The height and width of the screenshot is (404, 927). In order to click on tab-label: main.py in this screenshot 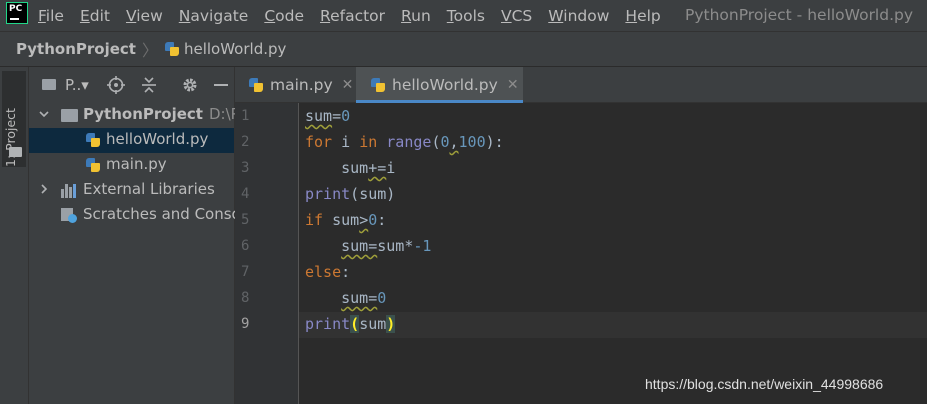, I will do `click(301, 84)`.